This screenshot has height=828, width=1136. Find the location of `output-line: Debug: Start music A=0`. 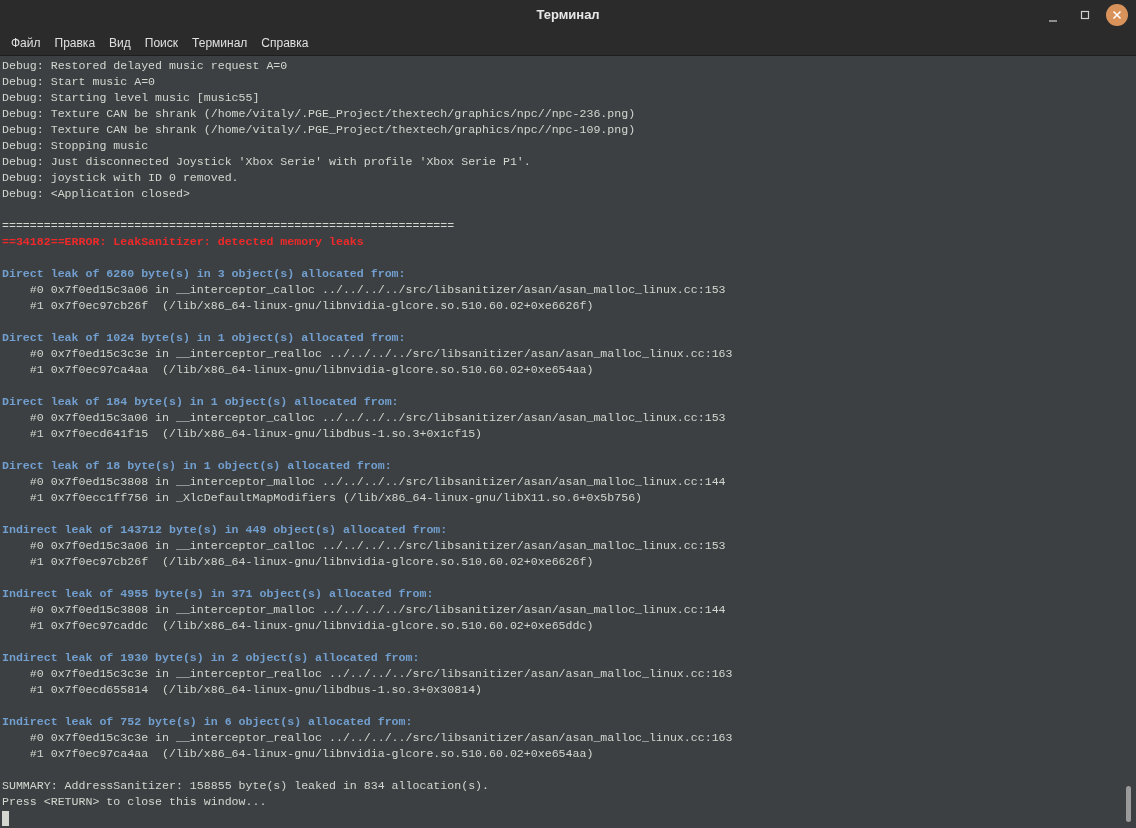

output-line: Debug: Start music A=0 is located at coordinates (79, 81).